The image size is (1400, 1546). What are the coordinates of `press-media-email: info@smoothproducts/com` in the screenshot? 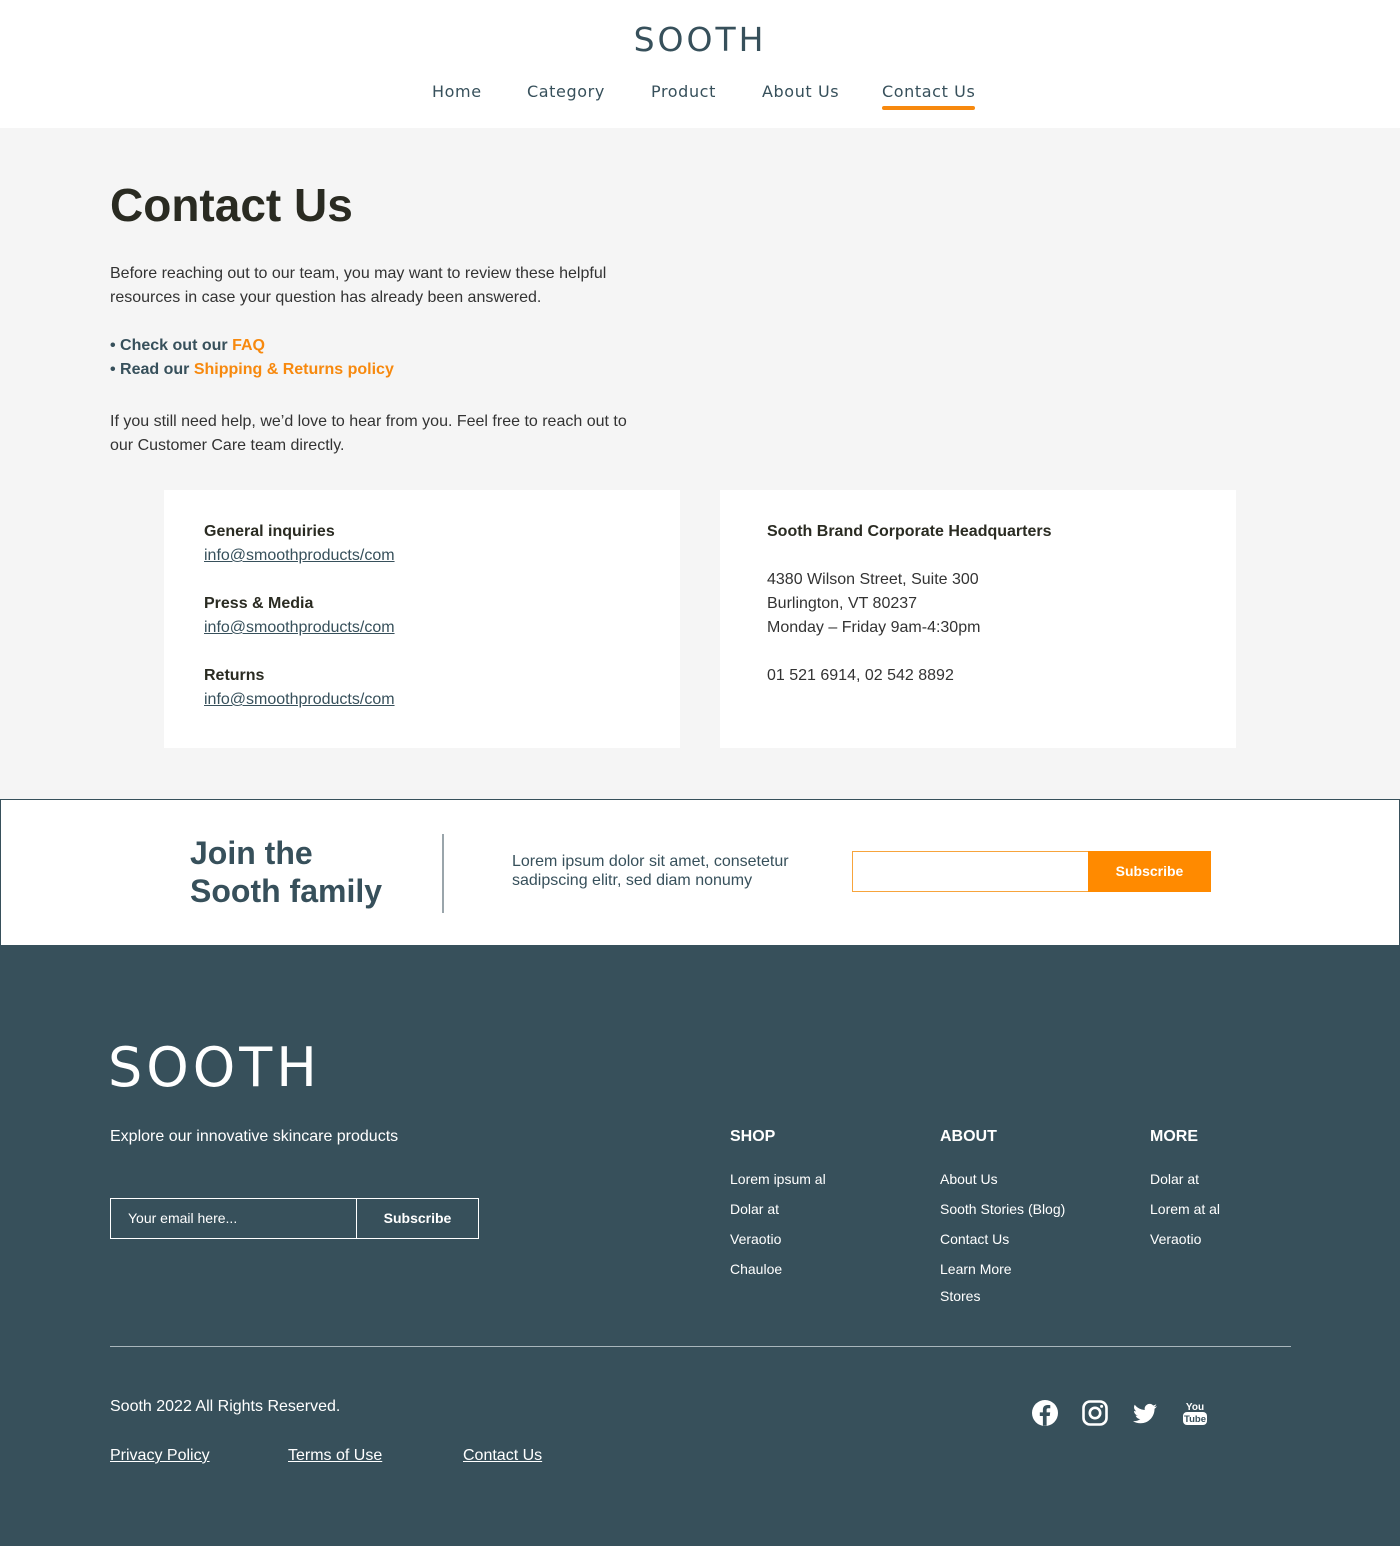 It's located at (299, 628).